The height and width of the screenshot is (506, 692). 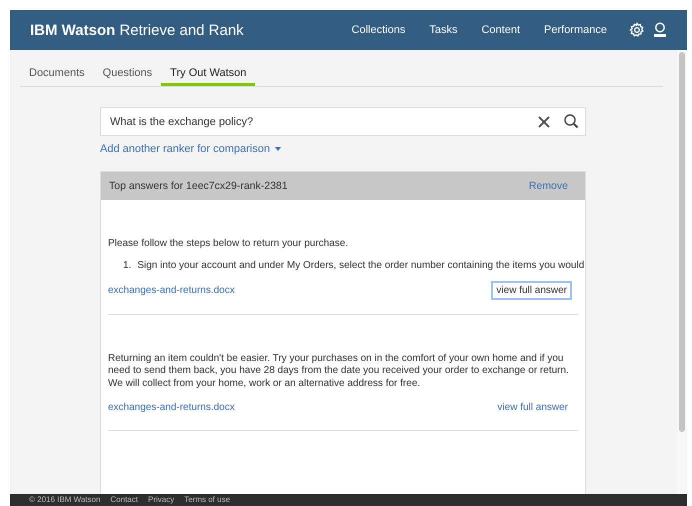 I want to click on caret-icon, so click(x=277, y=149).